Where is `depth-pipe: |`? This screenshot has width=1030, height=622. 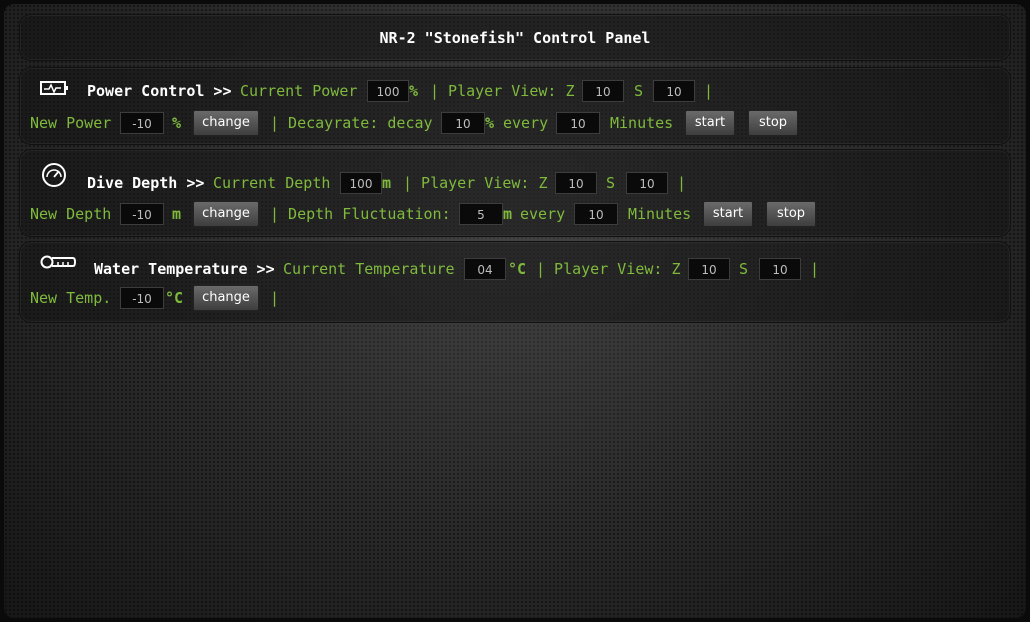 depth-pipe: | is located at coordinates (682, 183).